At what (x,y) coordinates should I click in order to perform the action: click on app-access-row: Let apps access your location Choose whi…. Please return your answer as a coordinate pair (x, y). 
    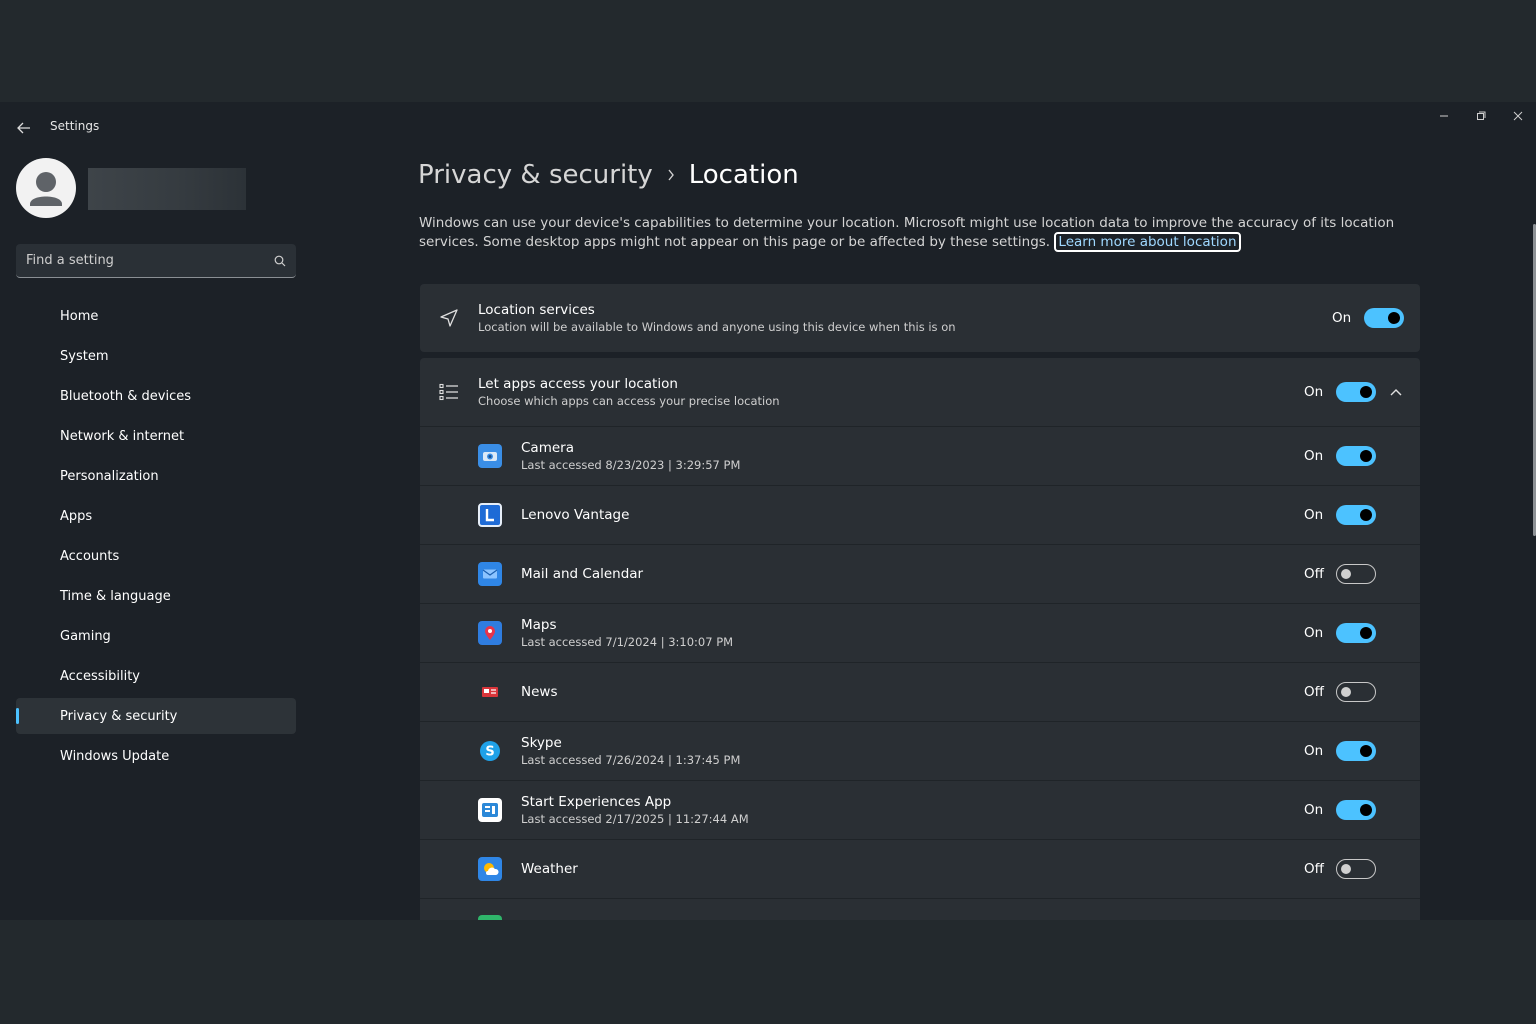
    Looking at the image, I should click on (920, 392).